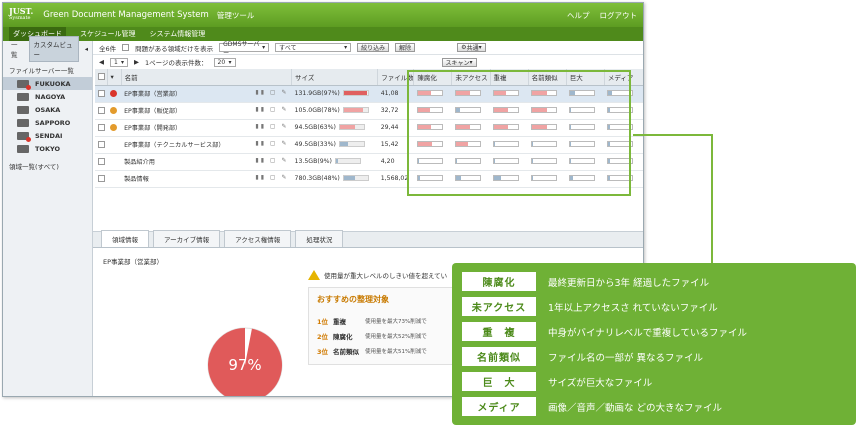 The height and width of the screenshot is (429, 860). What do you see at coordinates (547, 77) in the screenshot?
I see `col-similar-name: 名前類似` at bounding box center [547, 77].